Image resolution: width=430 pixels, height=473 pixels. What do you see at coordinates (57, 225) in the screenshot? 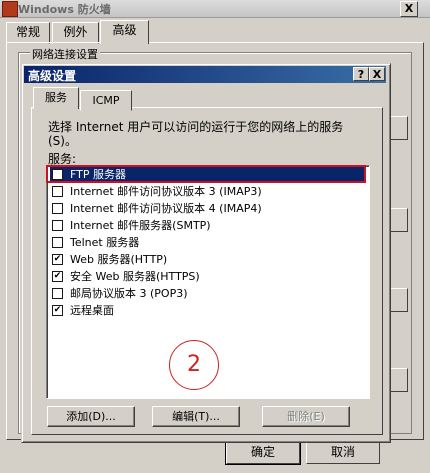
I see `service-checkbox-smtp` at bounding box center [57, 225].